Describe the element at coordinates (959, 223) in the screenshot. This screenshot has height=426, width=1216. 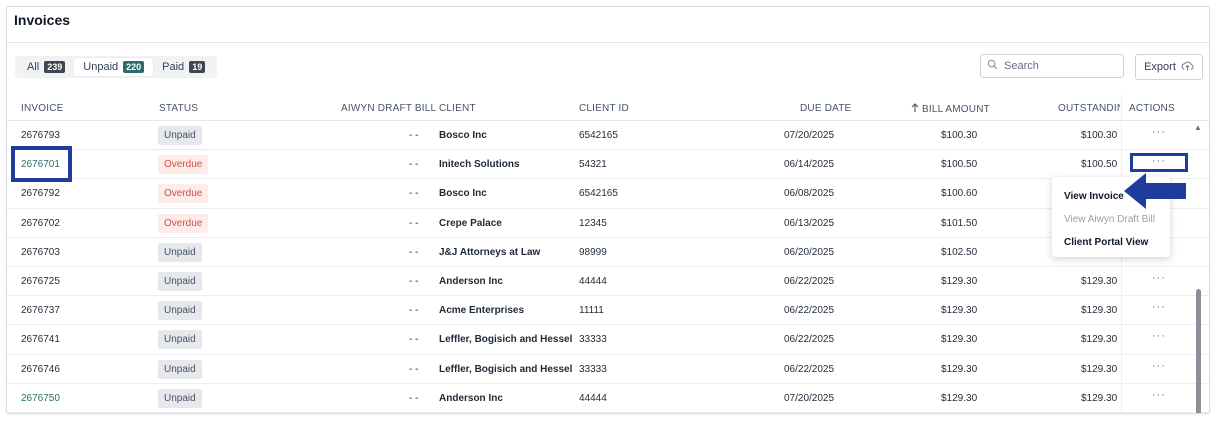
I see `bill-amount: $101.50` at that location.